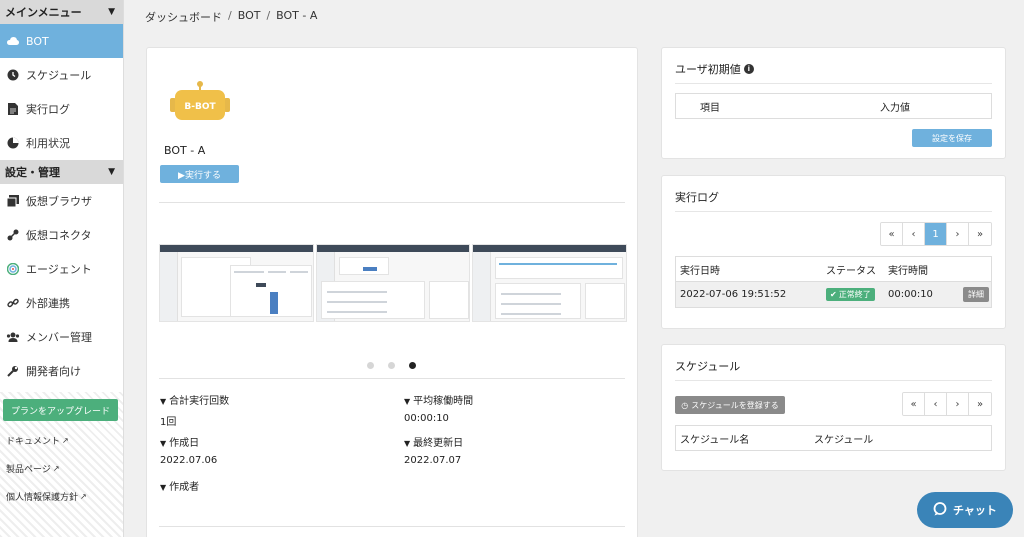 The height and width of the screenshot is (537, 1024). What do you see at coordinates (443, 401) in the screenshot?
I see `stat-avg-time-label: 平均稼働時間` at bounding box center [443, 401].